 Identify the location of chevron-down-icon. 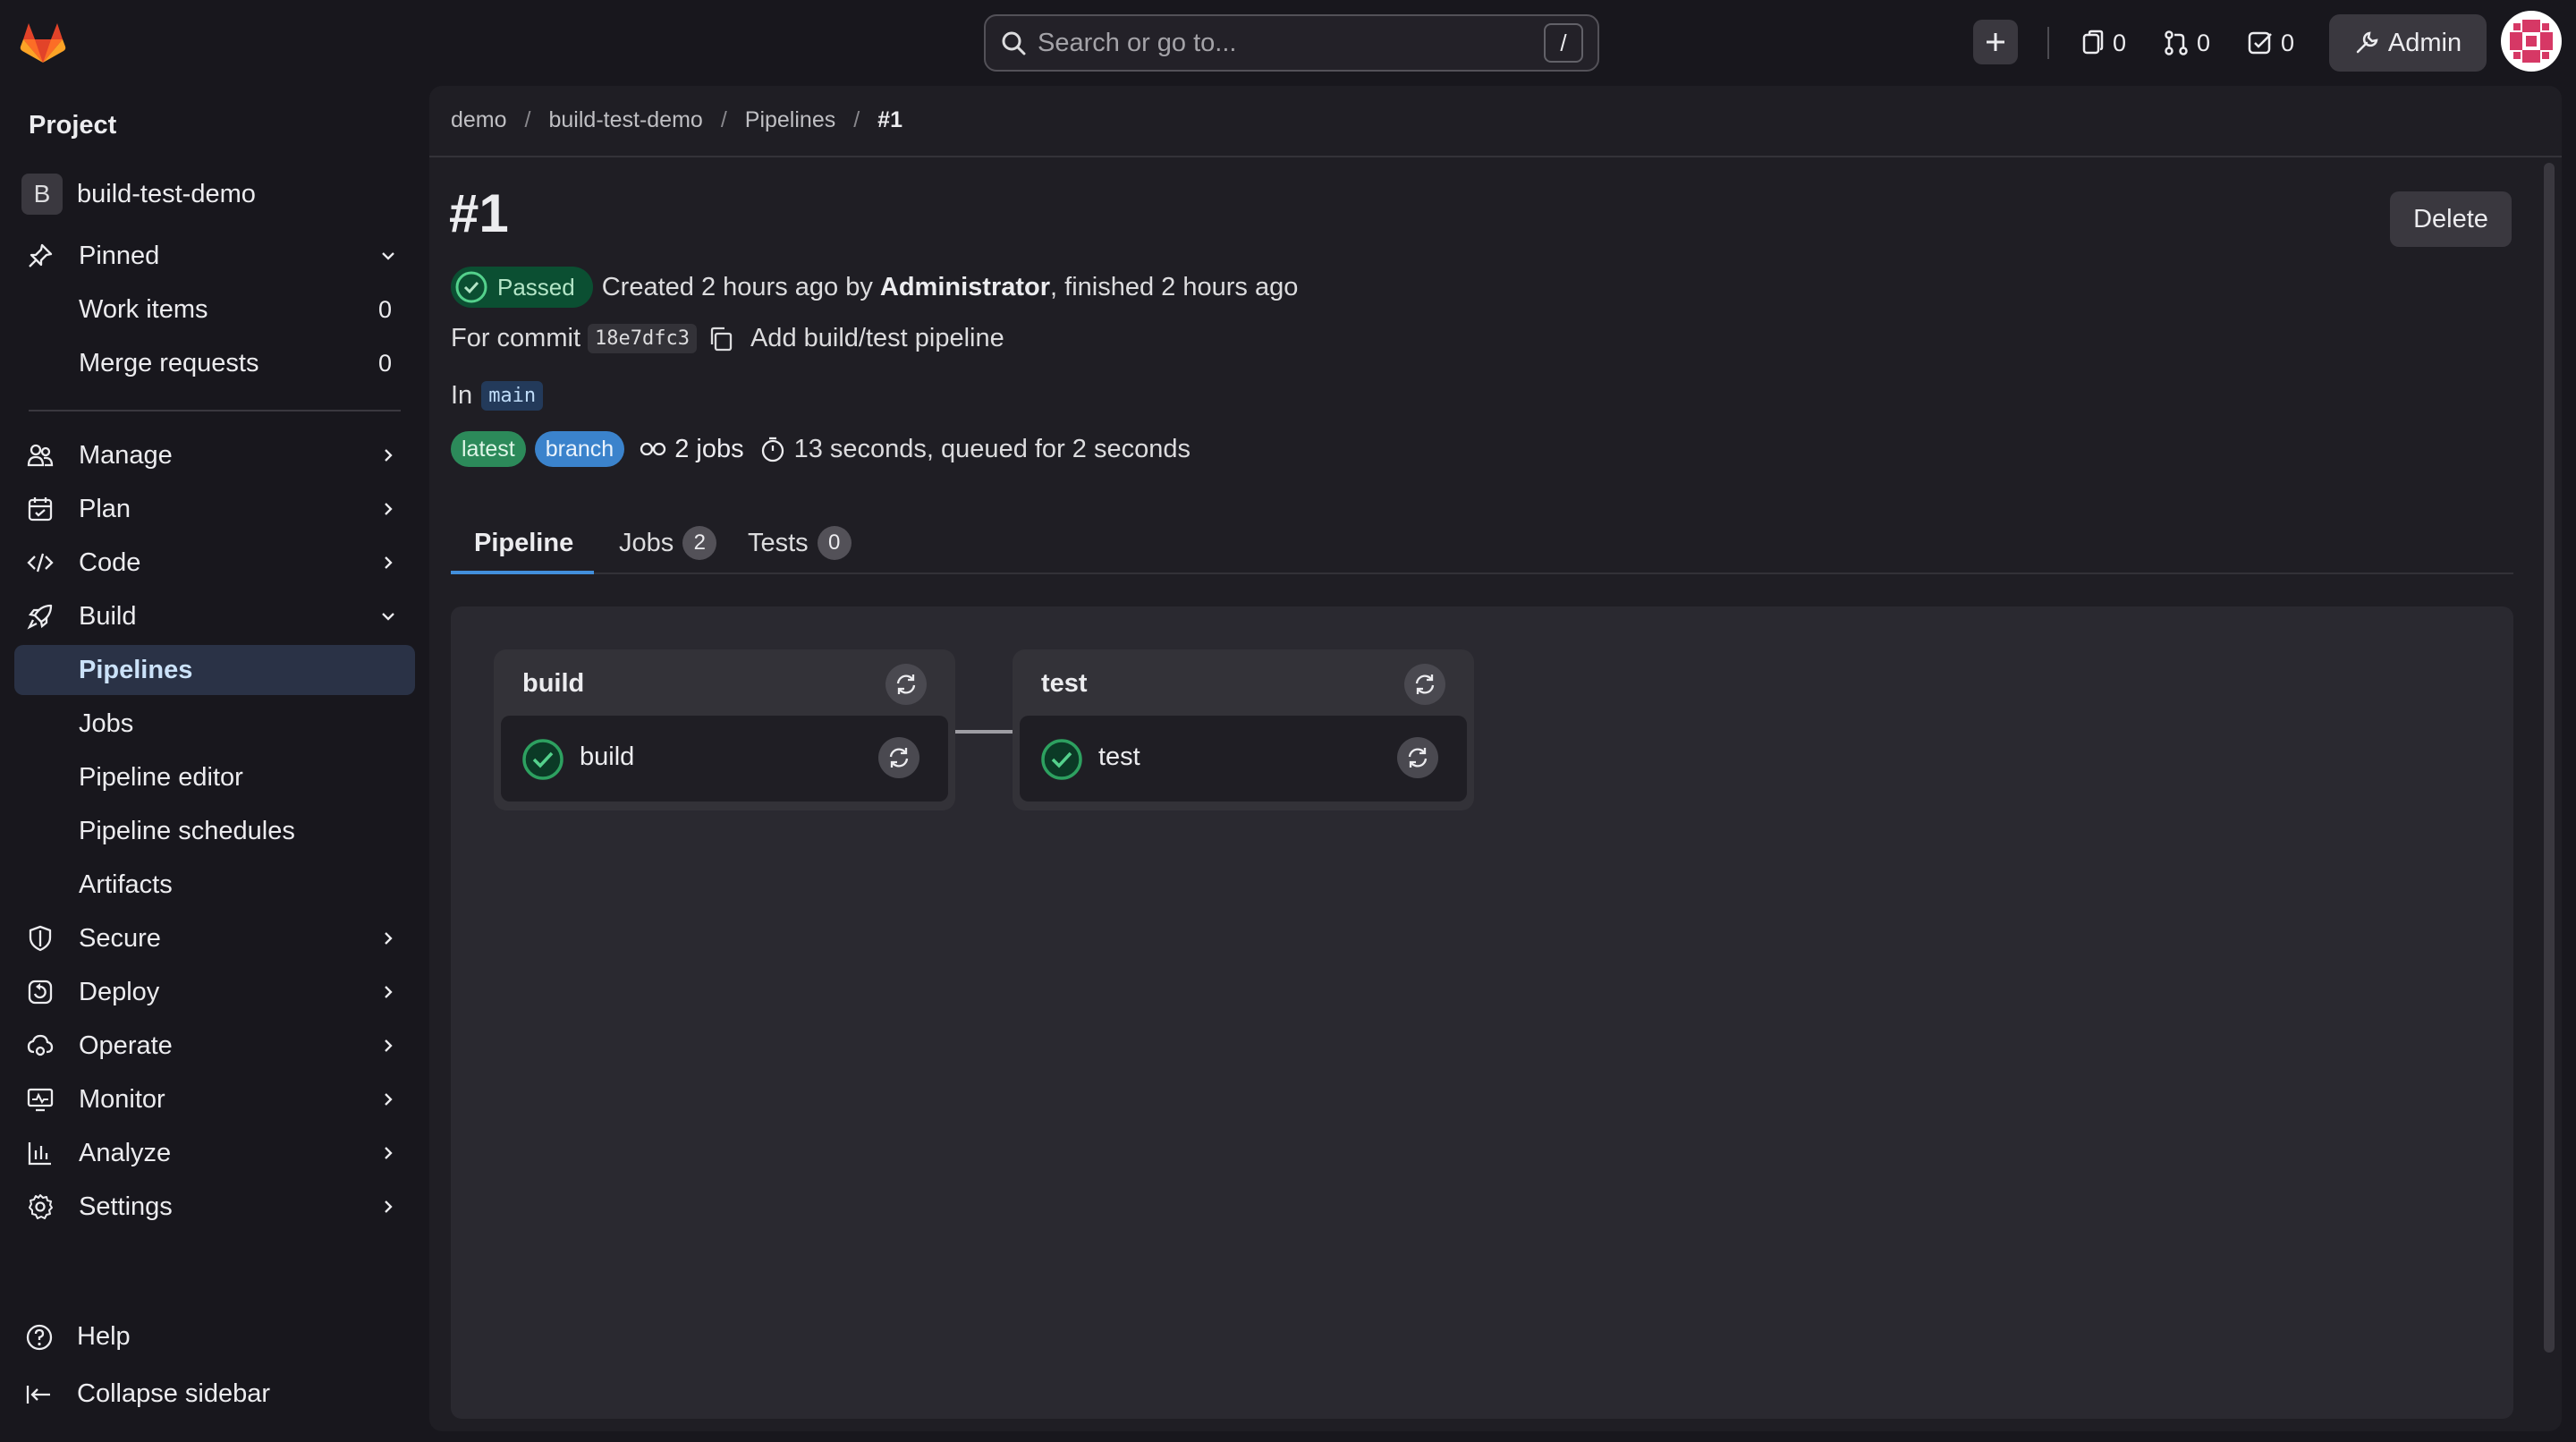
(388, 256).